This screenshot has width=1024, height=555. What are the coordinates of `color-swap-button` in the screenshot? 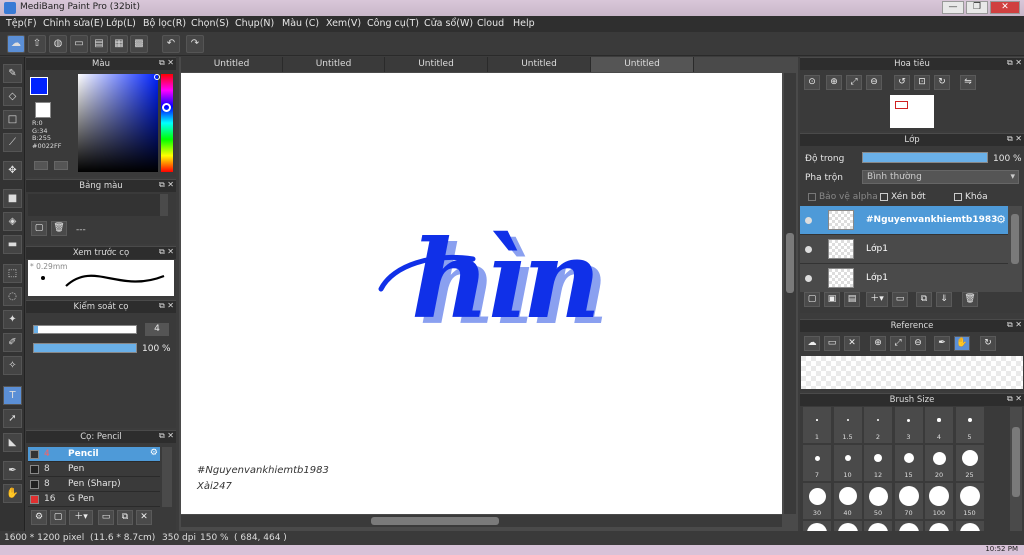 It's located at (61, 165).